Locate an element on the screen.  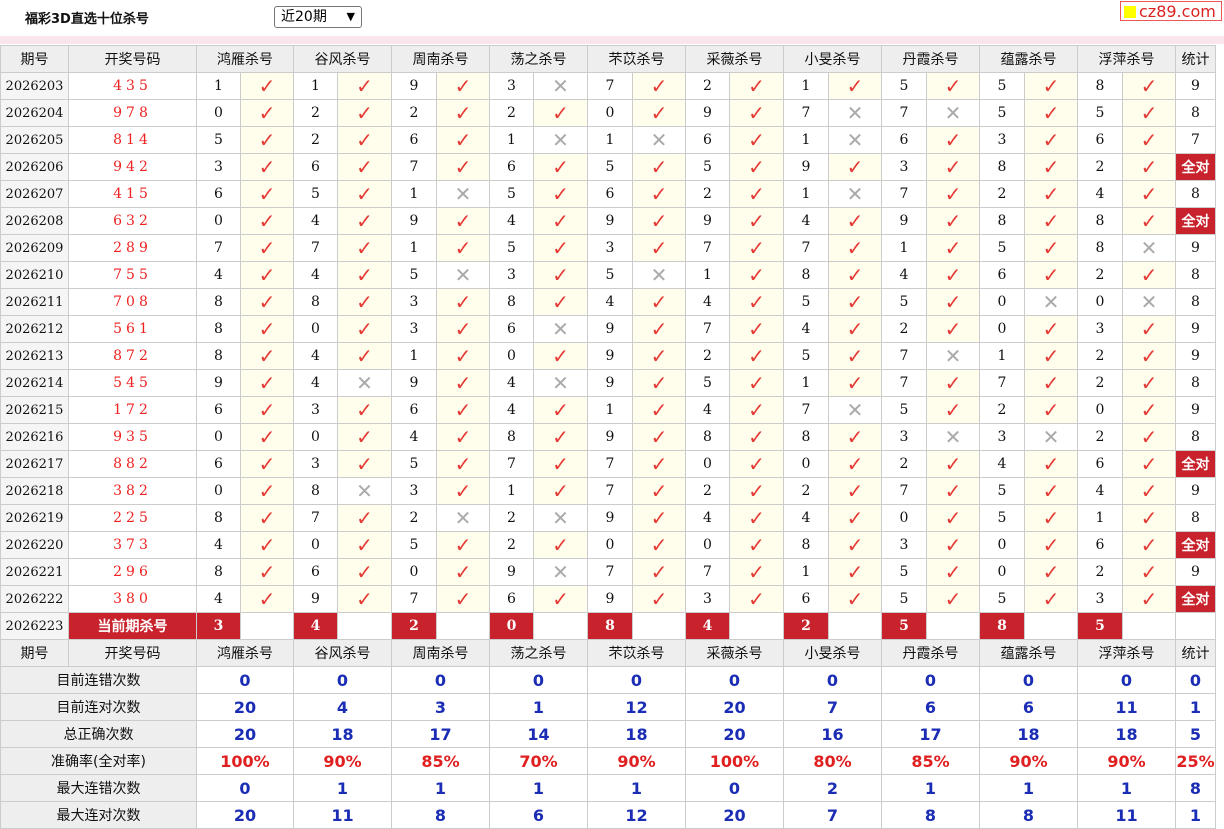
stats-value: 11 is located at coordinates (342, 815).